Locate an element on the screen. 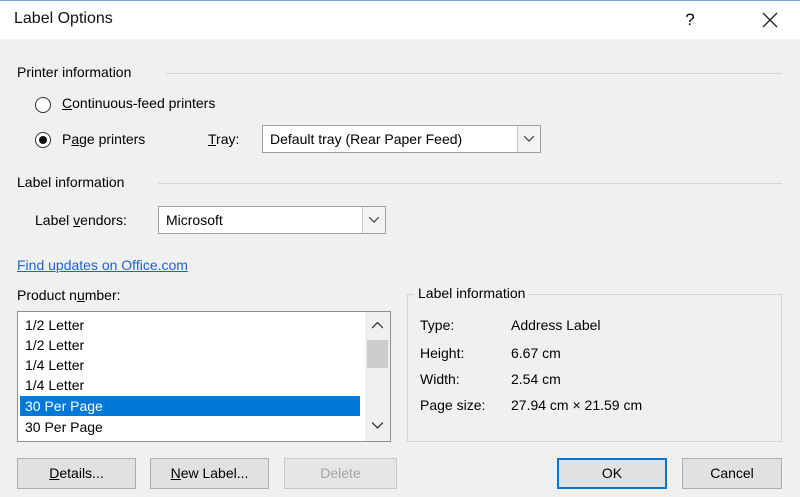 The width and height of the screenshot is (800, 497). label-info-divider is located at coordinates (470, 183).